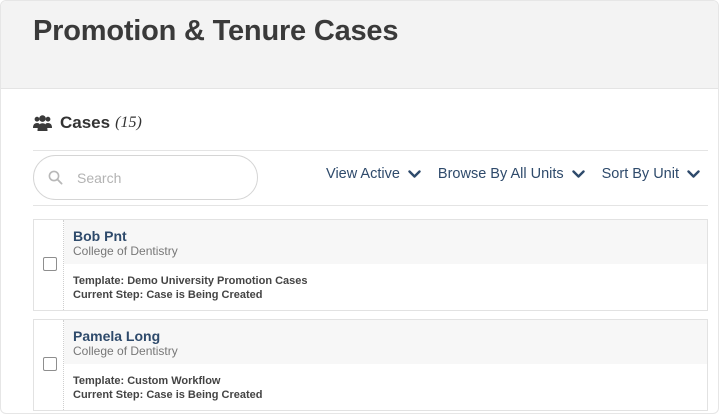 This screenshot has width=719, height=414. I want to click on browse-units-dropdown: Browse By All Units, so click(511, 174).